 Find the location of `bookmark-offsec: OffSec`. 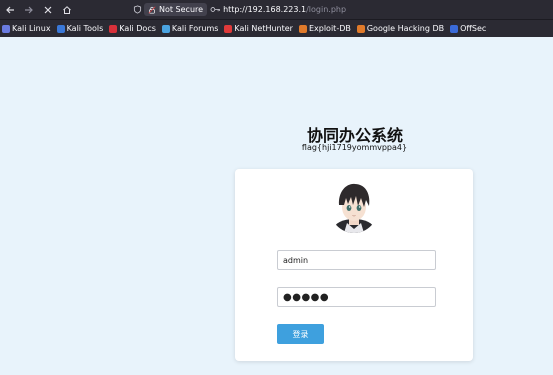

bookmark-offsec: OffSec is located at coordinates (468, 28).